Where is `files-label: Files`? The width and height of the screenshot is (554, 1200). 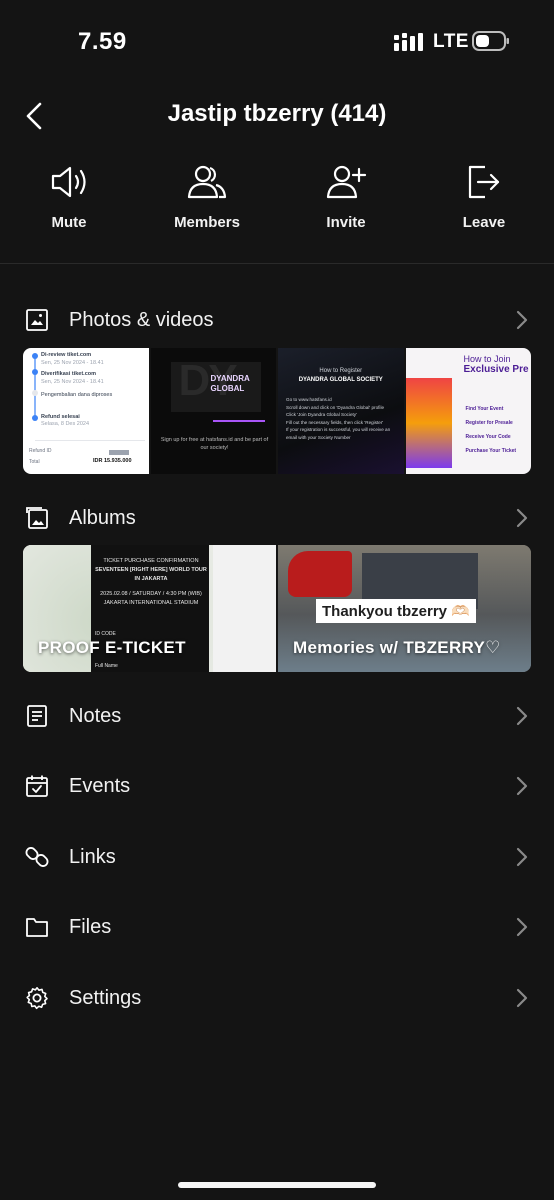 files-label: Files is located at coordinates (90, 926).